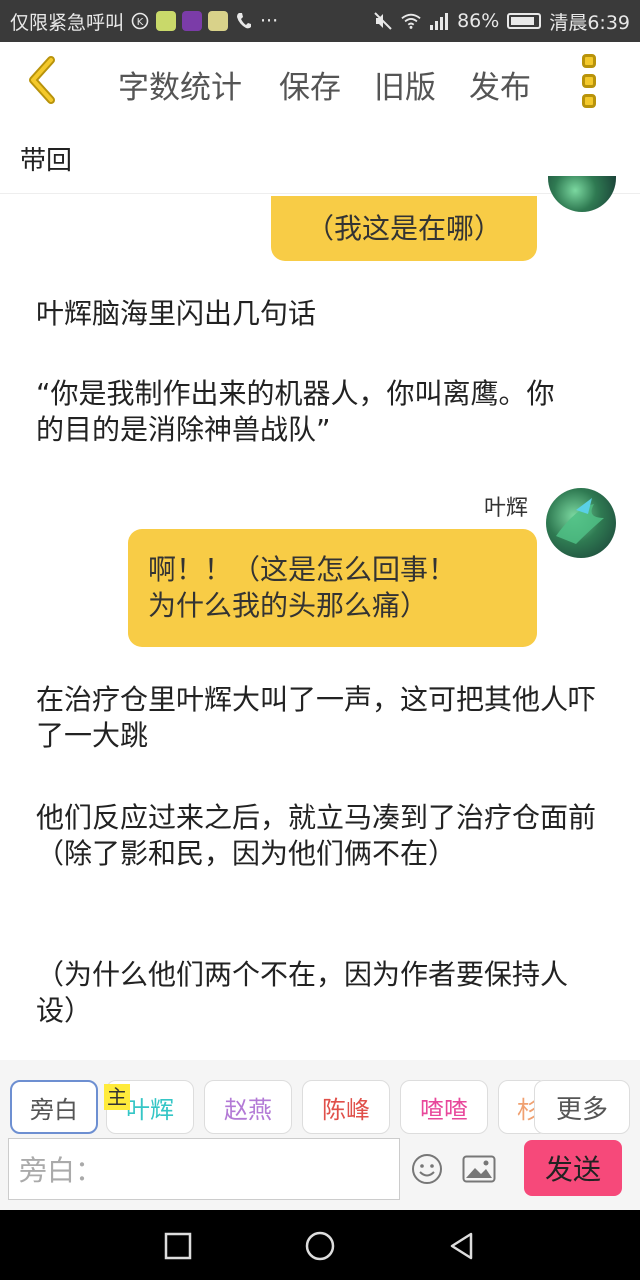 Image resolution: width=640 pixels, height=1280 pixels. What do you see at coordinates (581, 523) in the screenshot?
I see `avatar-yehui` at bounding box center [581, 523].